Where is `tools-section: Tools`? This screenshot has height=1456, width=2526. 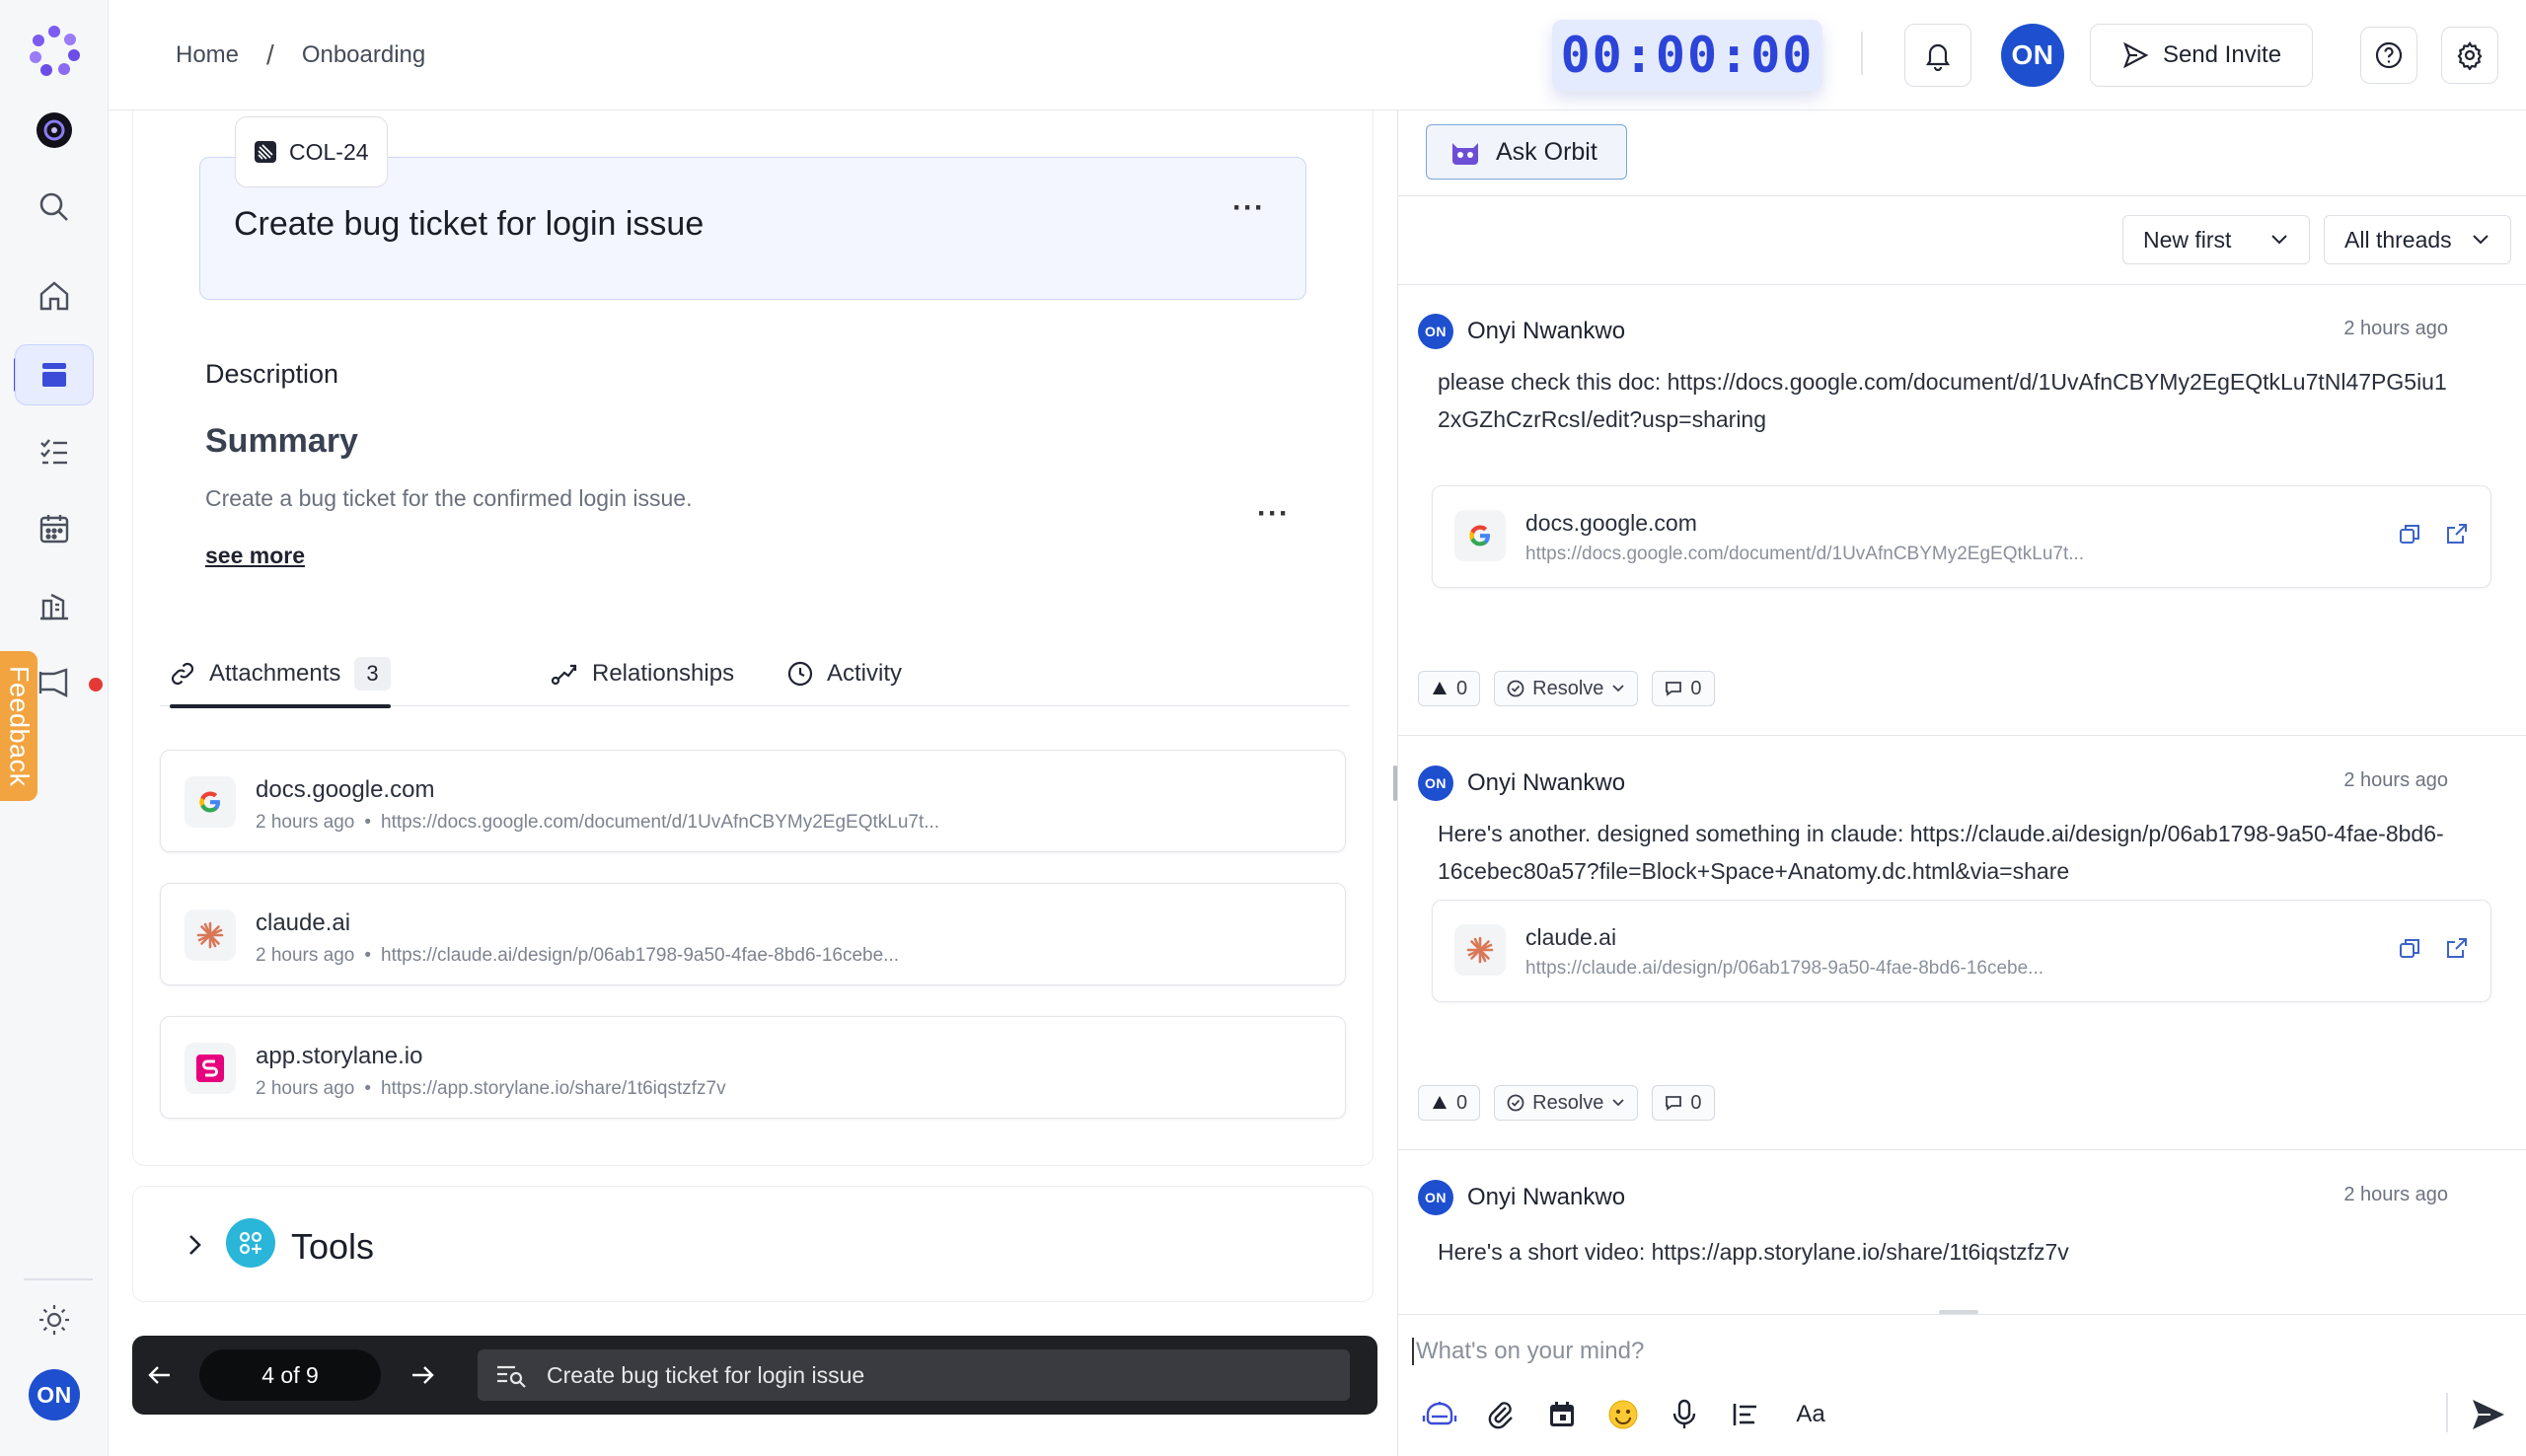
tools-section: Tools is located at coordinates (753, 1244).